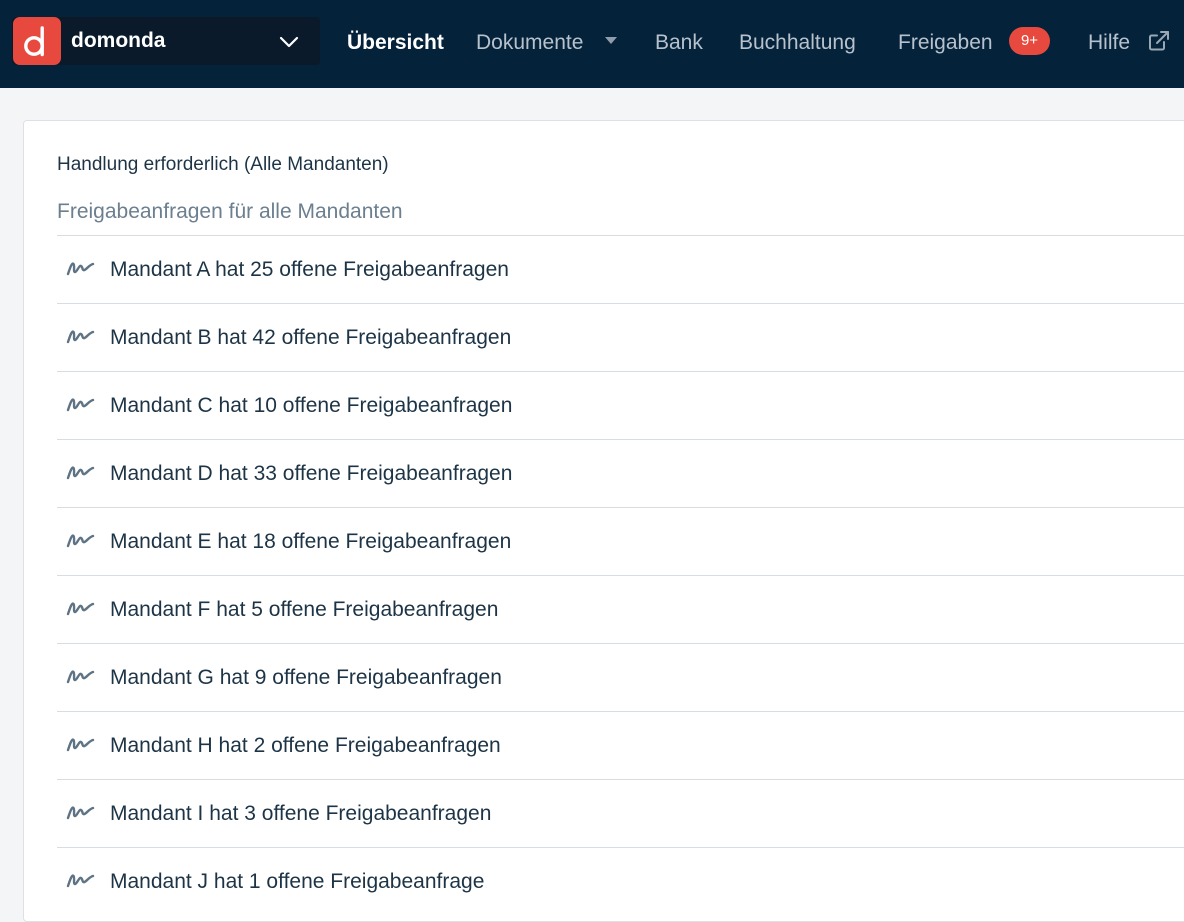  Describe the element at coordinates (311, 337) in the screenshot. I see `approval-request-text: Mandant B hat 42 offene Freigabeanfragen` at that location.